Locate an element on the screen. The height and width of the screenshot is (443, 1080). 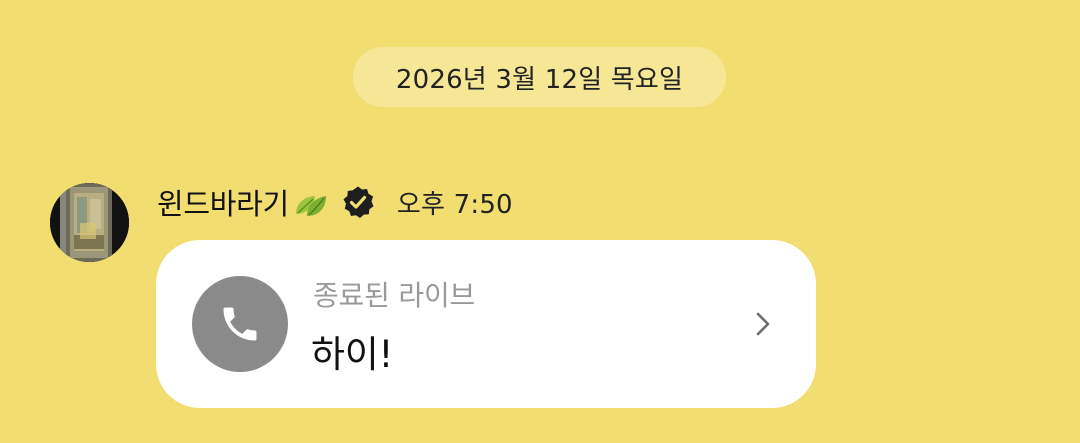
sender-avatar is located at coordinates (89, 222).